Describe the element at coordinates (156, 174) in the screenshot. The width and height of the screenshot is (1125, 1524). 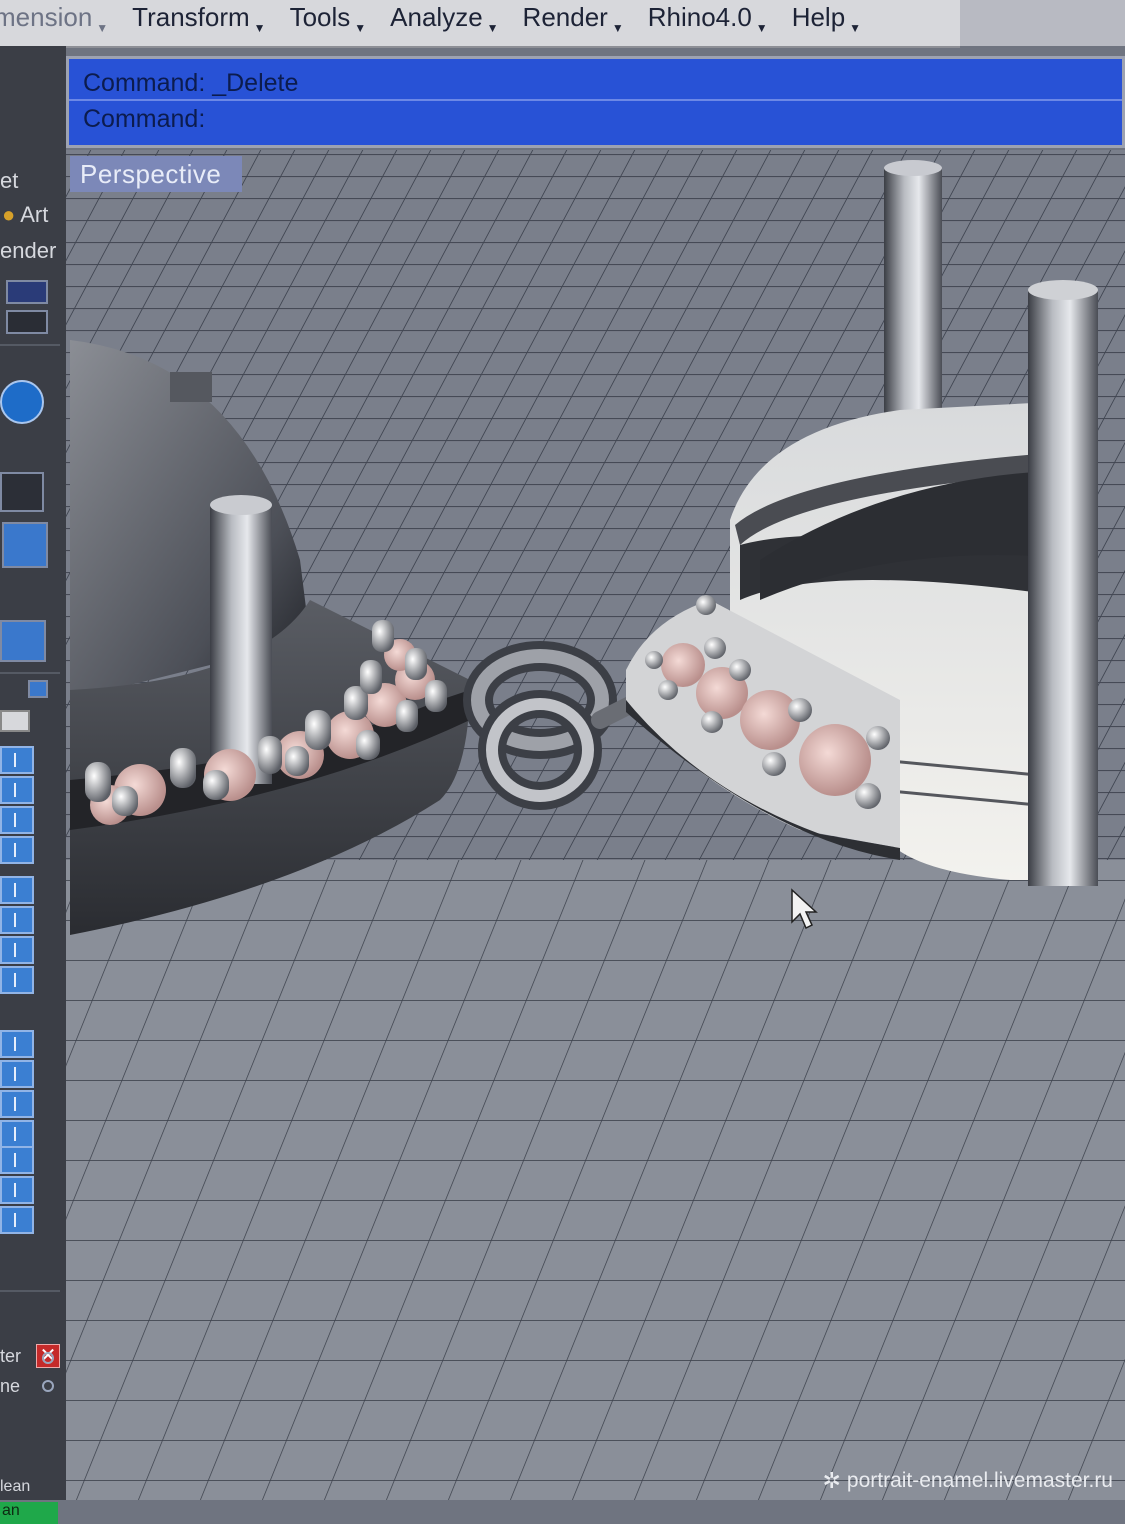
I see `viewport-title-tab: Perspective` at that location.